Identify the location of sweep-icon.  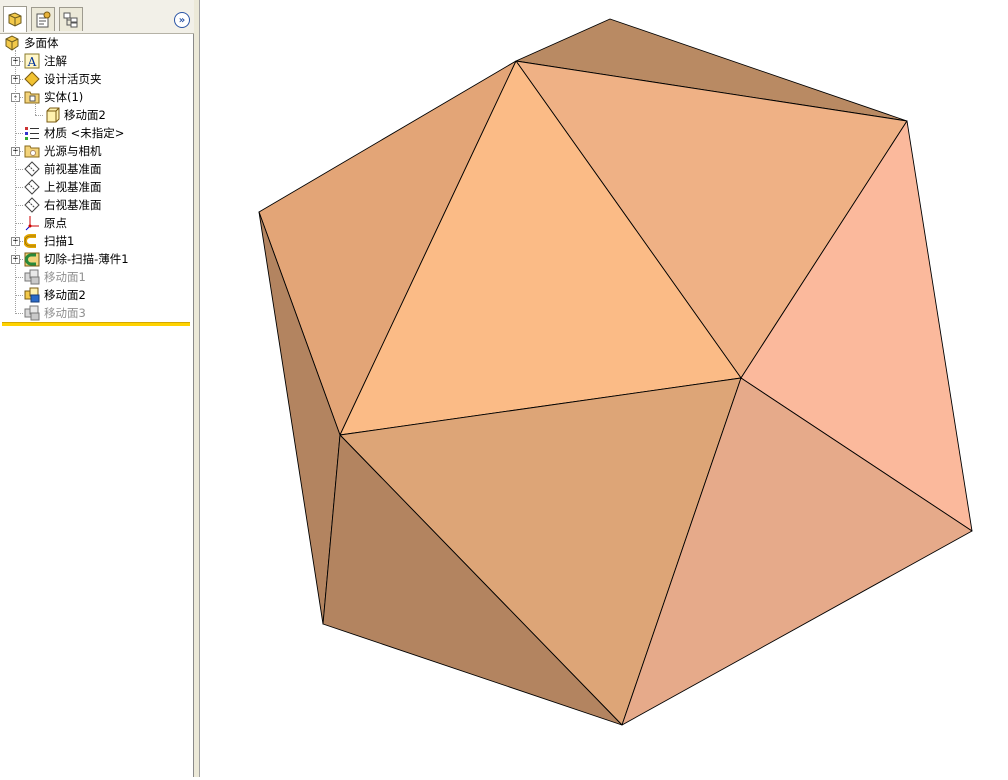
(32, 241).